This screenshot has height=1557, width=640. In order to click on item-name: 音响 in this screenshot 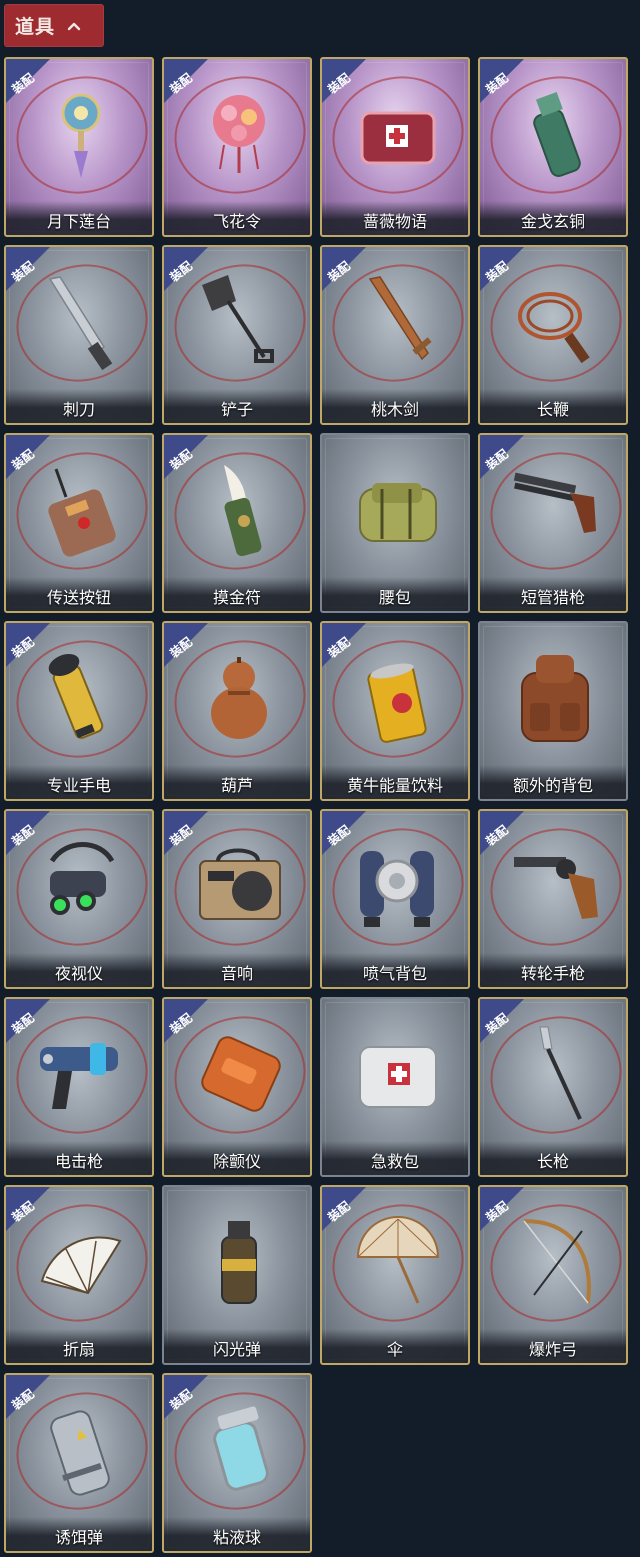, I will do `click(237, 970)`.